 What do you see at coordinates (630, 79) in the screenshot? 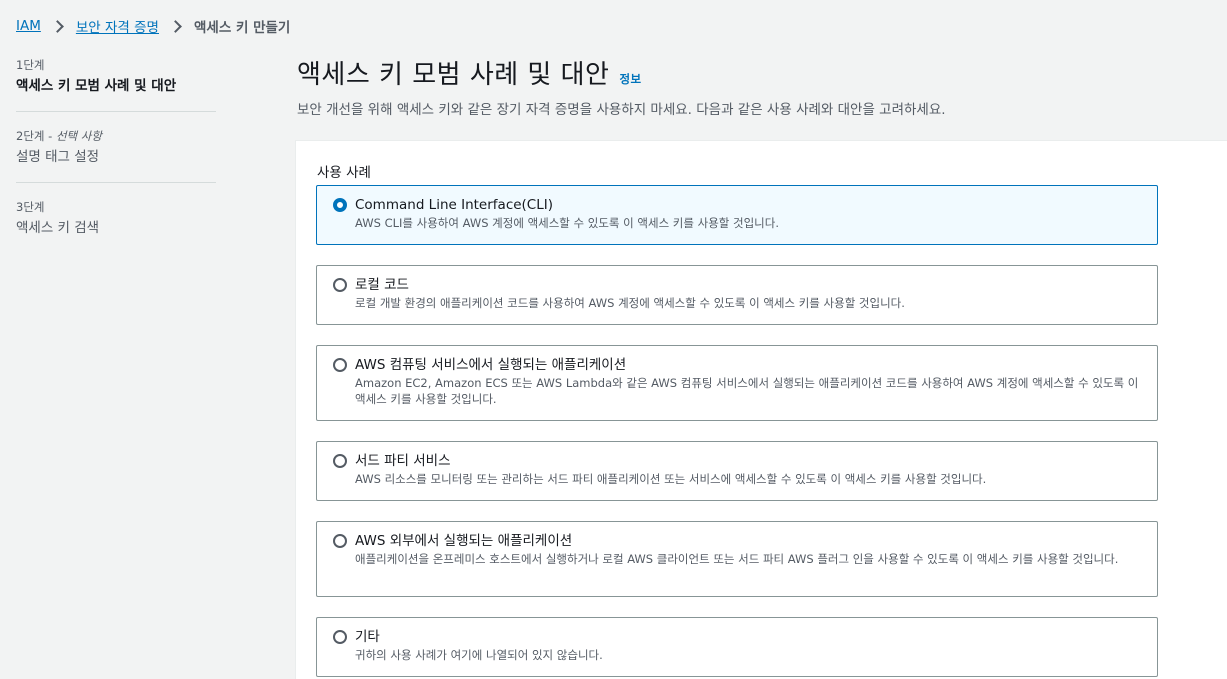
I see `info-link: 정보` at bounding box center [630, 79].